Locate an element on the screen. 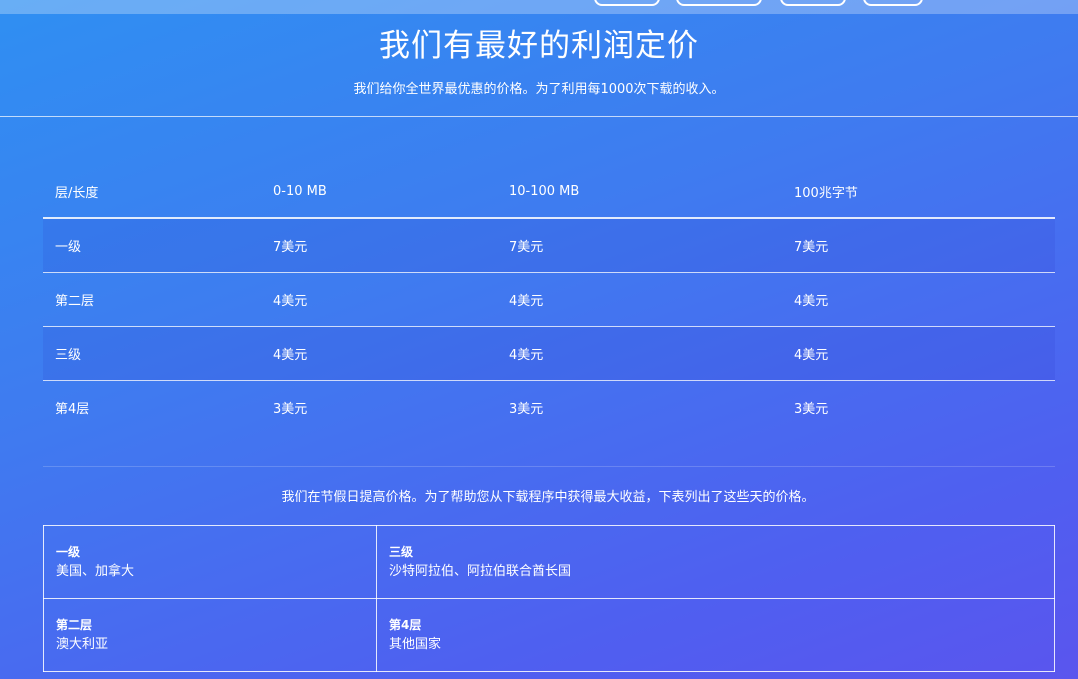  header-0-10mb: 0-10 MB is located at coordinates (379, 192).